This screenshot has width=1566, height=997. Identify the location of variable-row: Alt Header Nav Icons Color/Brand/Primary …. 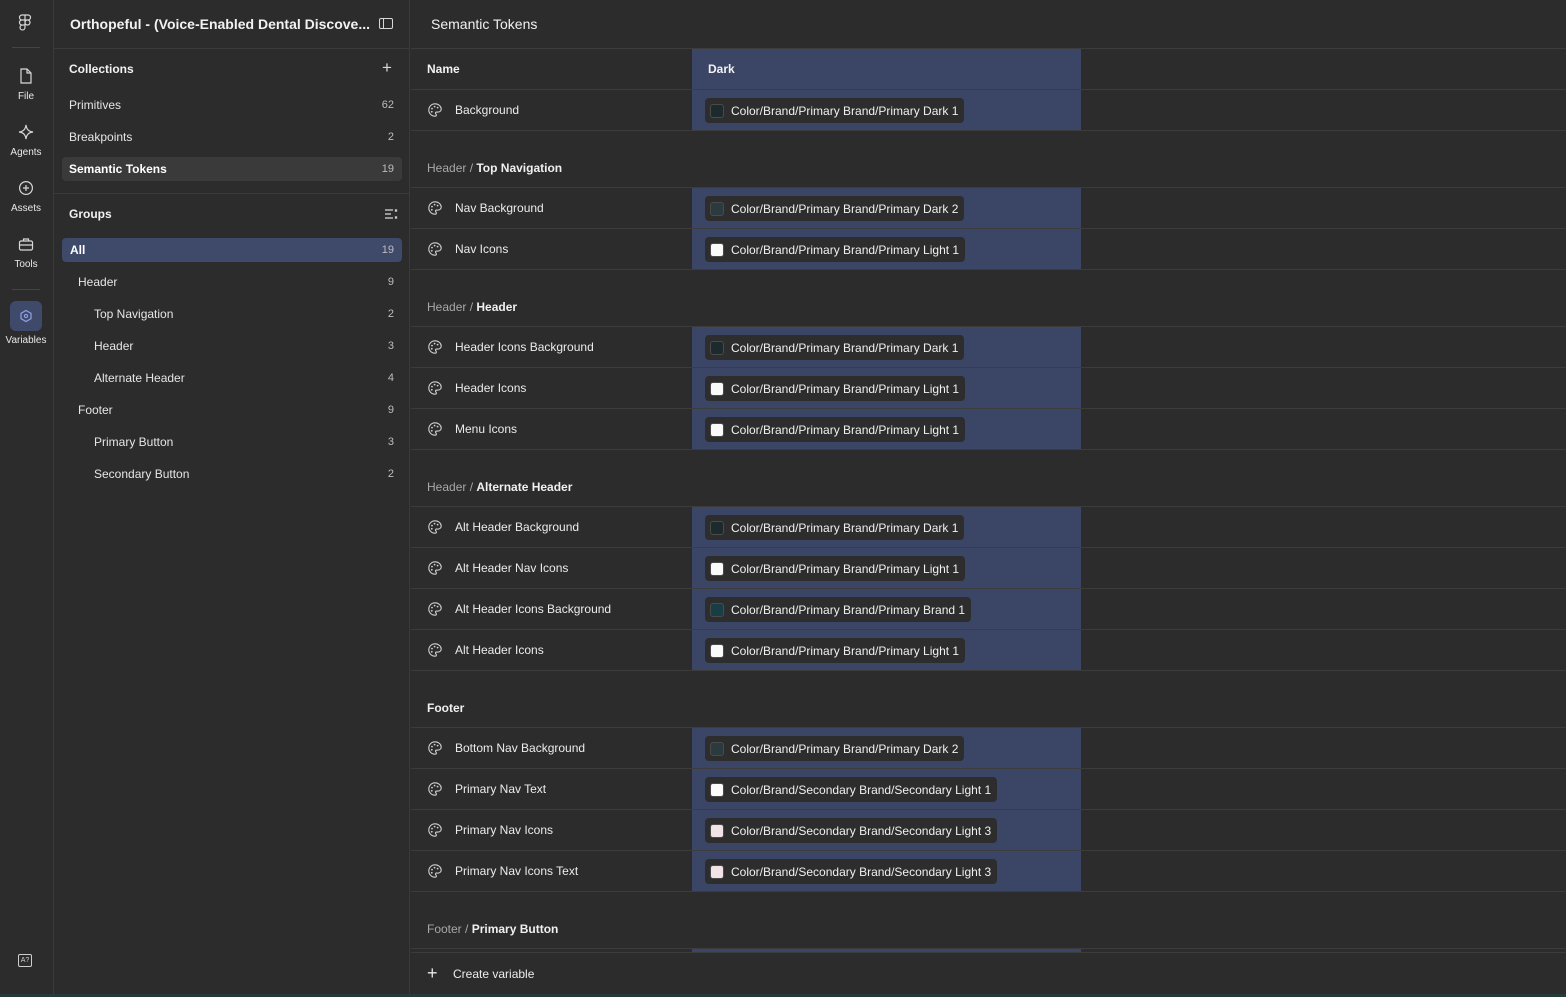
(746, 568).